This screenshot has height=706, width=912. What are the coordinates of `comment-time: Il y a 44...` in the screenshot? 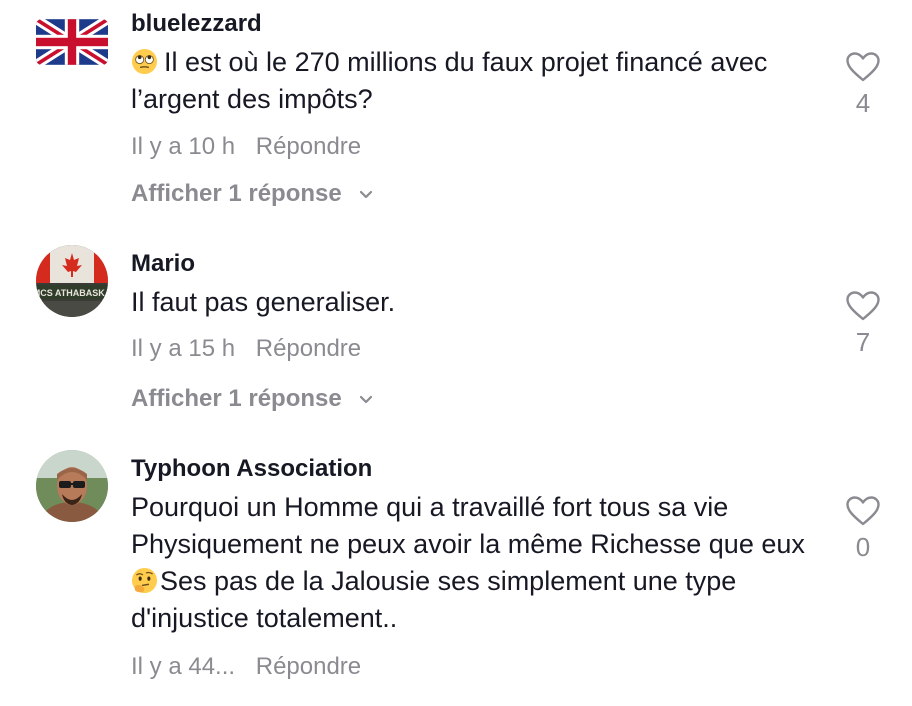 It's located at (183, 666).